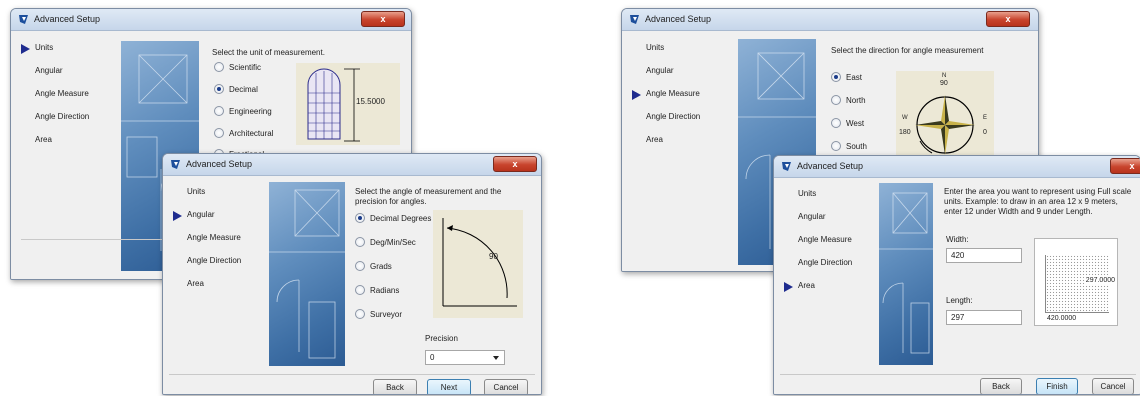  I want to click on preview-value: 15.5000, so click(370, 101).